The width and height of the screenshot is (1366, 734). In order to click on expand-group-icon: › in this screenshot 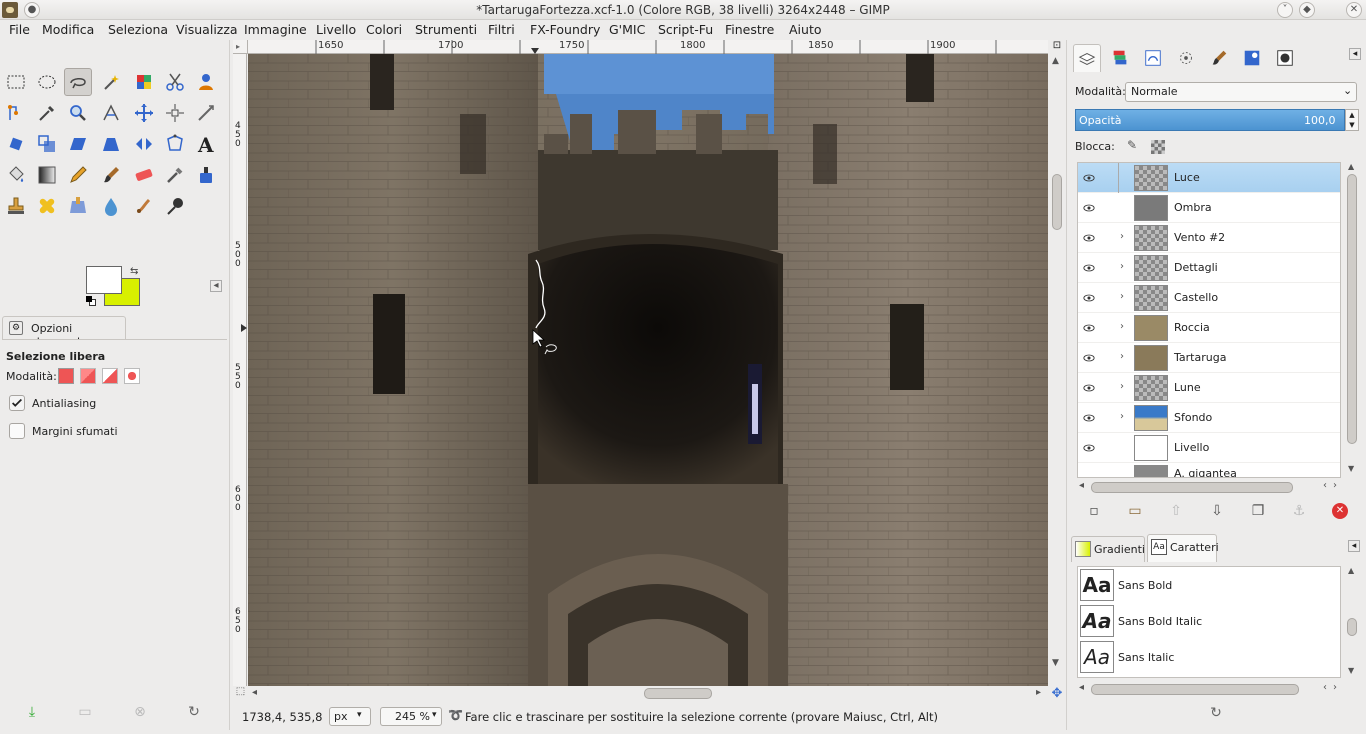, I will do `click(1122, 386)`.